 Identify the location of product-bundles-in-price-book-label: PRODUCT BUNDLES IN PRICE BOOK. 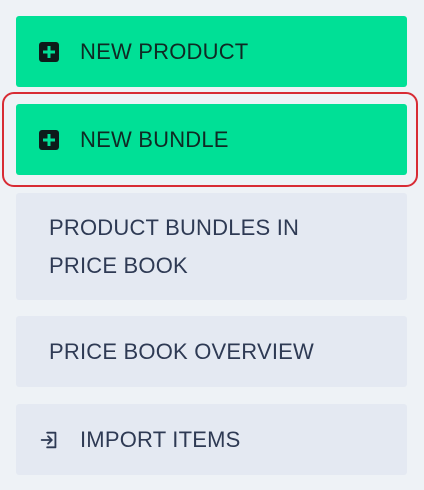
(174, 246).